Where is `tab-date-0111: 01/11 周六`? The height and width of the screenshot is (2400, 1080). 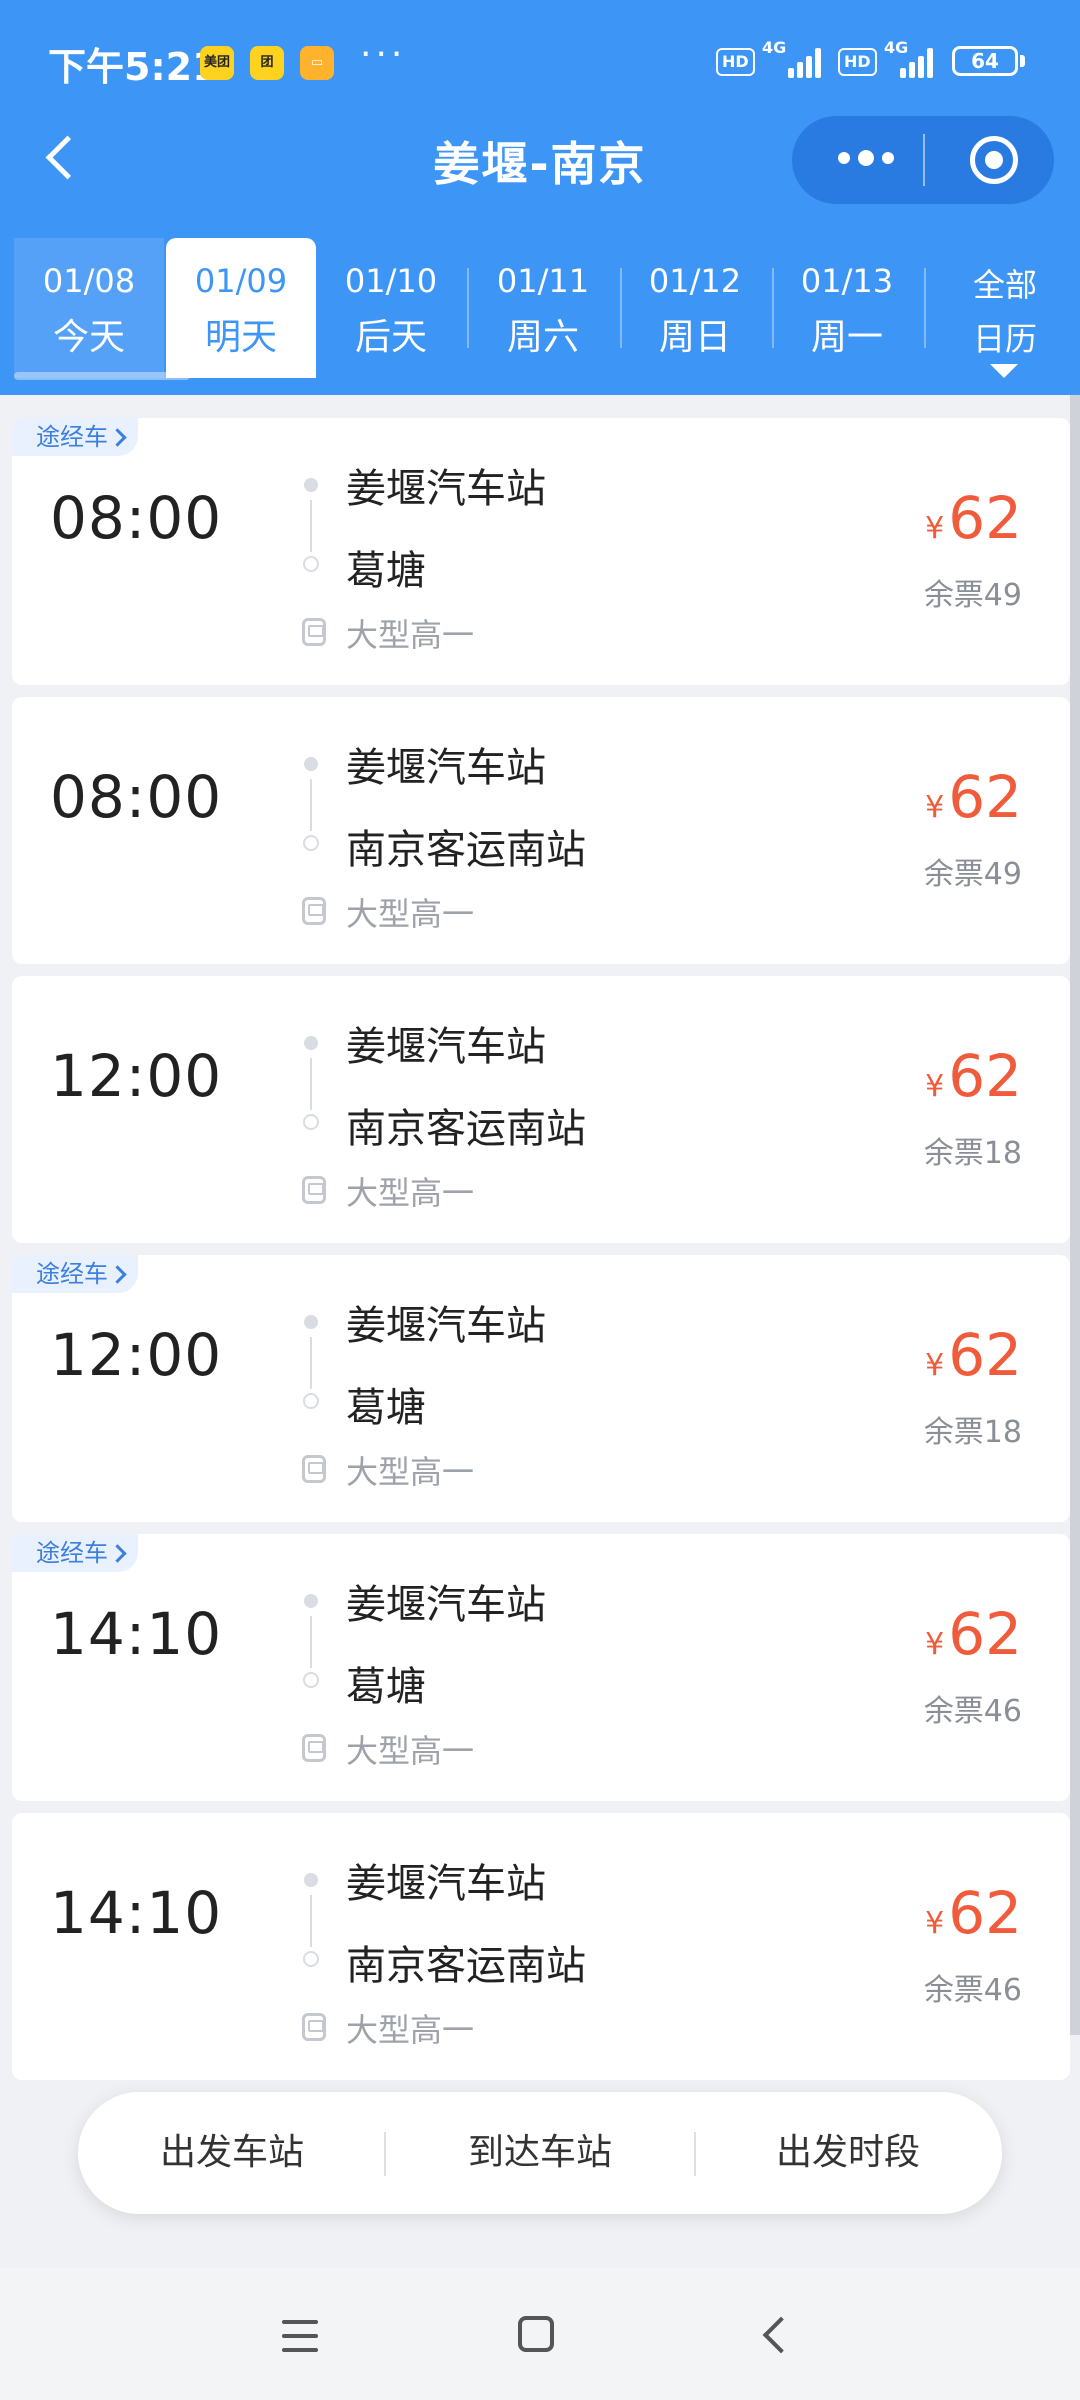 tab-date-0111: 01/11 周六 is located at coordinates (543, 308).